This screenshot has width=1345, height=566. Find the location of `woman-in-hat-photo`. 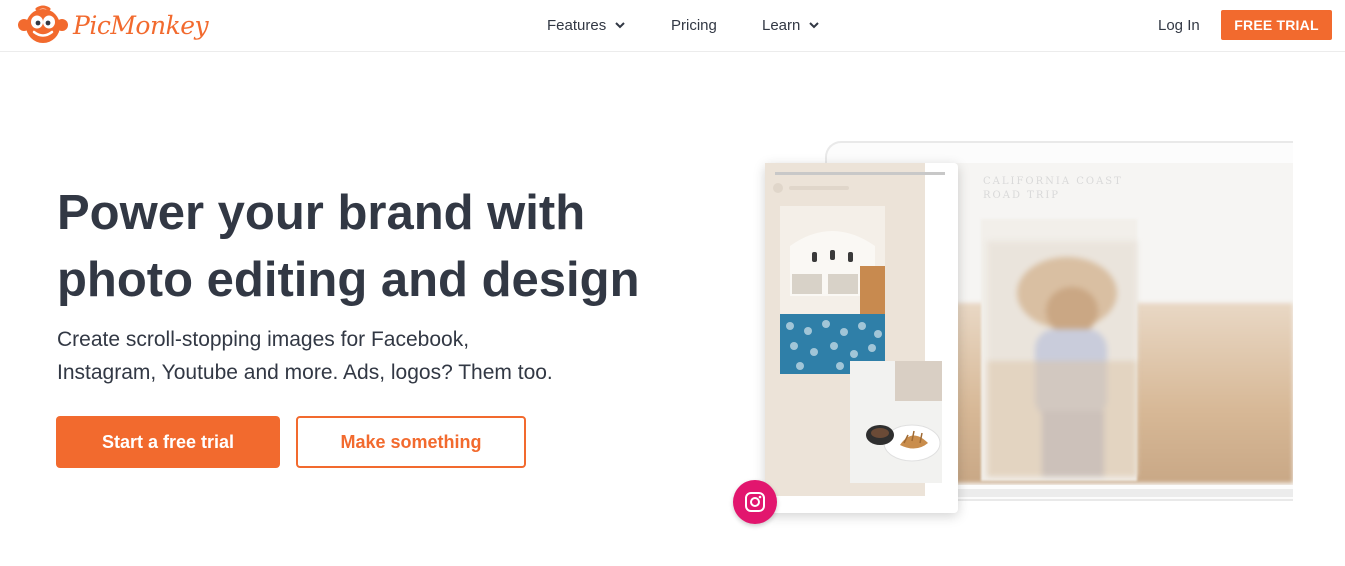

woman-in-hat-photo is located at coordinates (1062, 359).